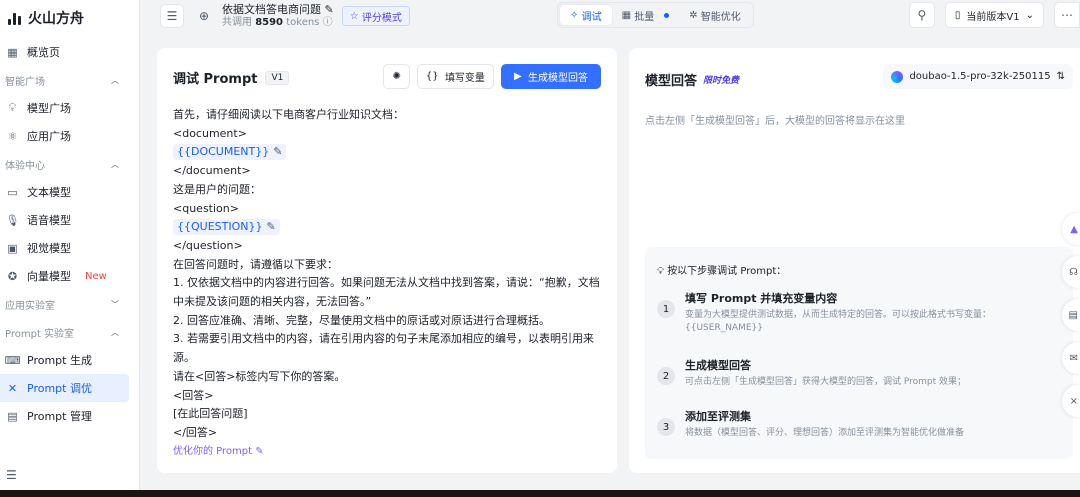  Describe the element at coordinates (217, 189) in the screenshot. I see `prompt-line: 这是用户的问题：` at that location.